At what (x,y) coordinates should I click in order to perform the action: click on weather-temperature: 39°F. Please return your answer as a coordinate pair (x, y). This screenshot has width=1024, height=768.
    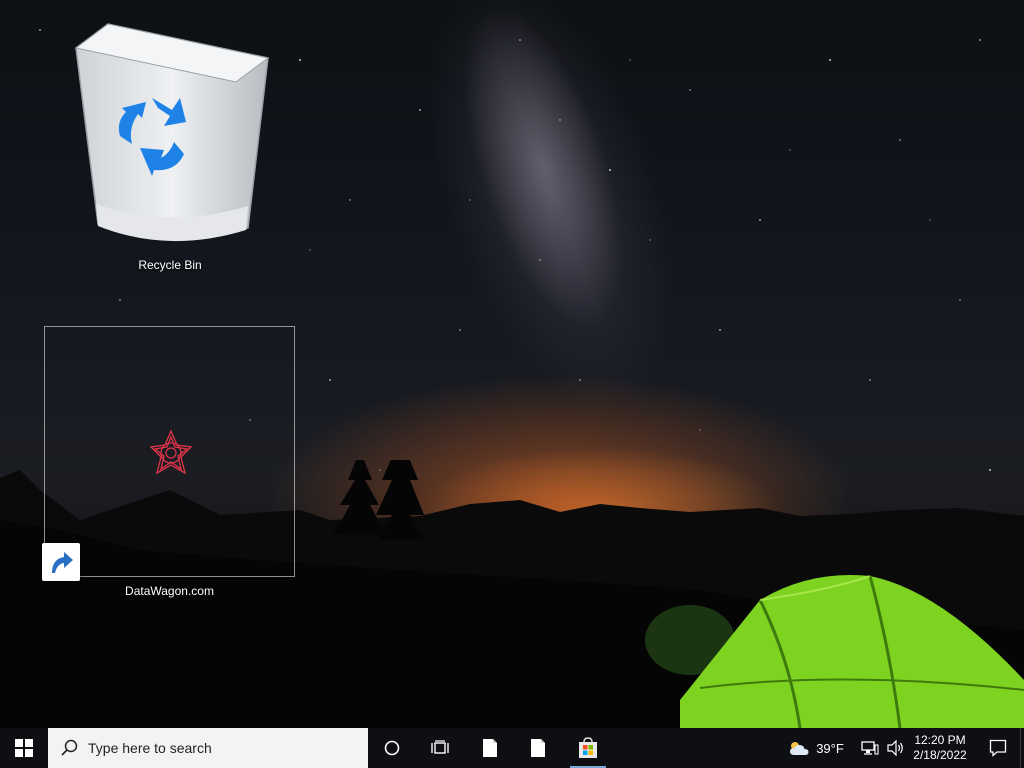
    Looking at the image, I should click on (830, 748).